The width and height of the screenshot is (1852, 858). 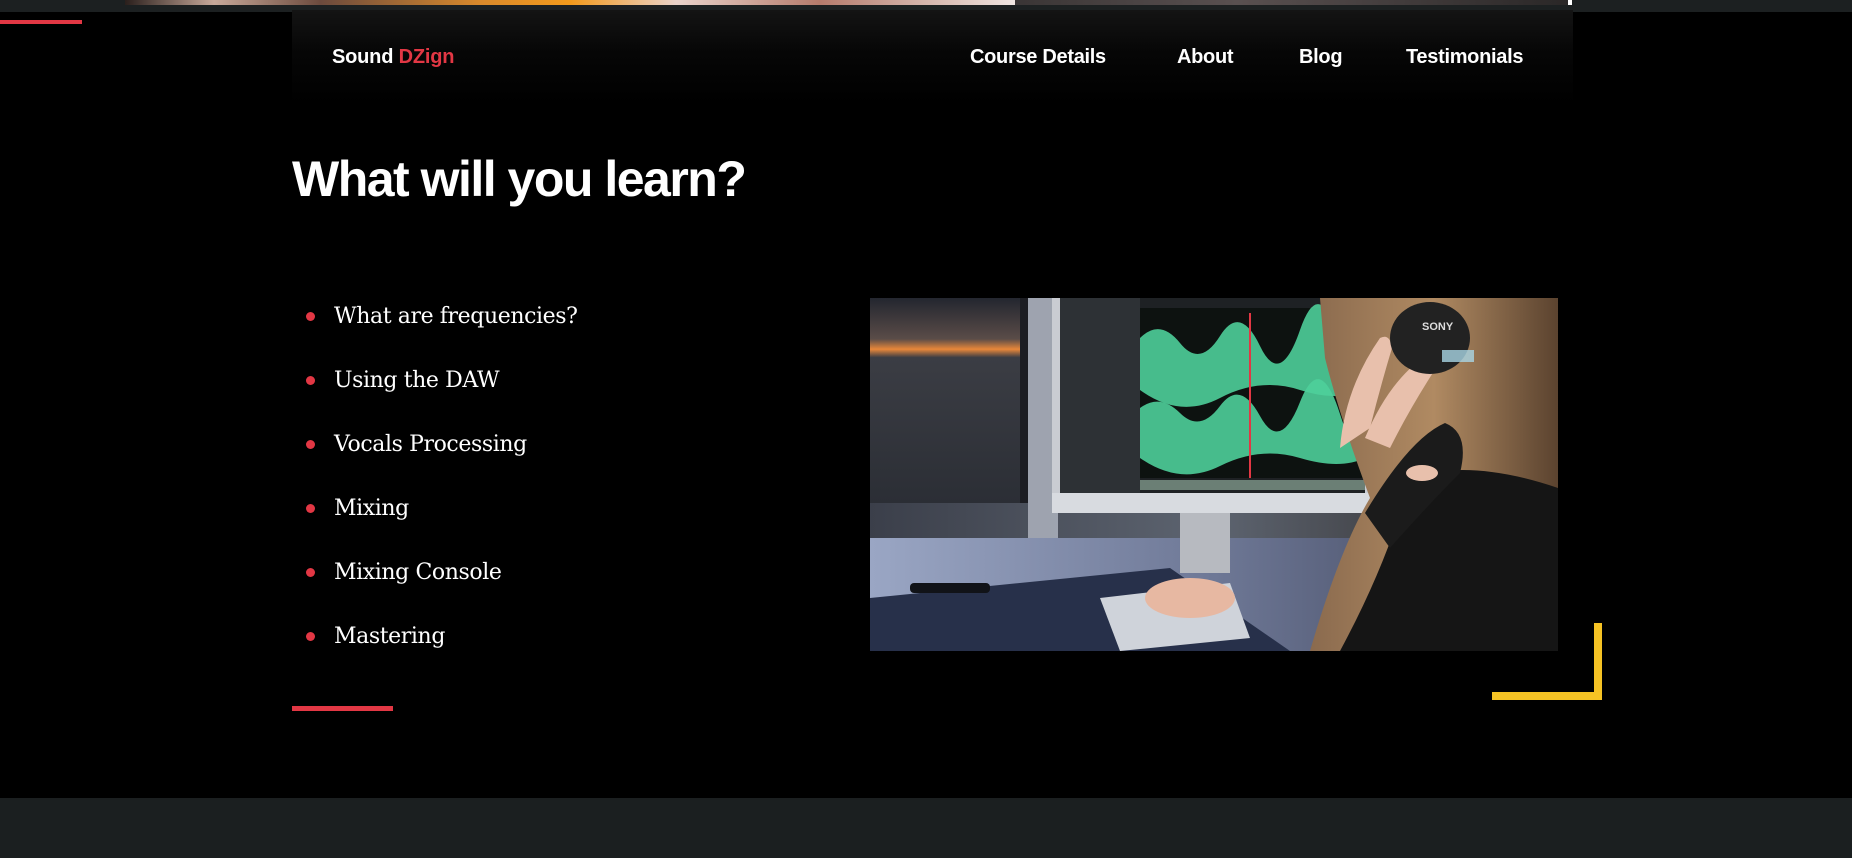 What do you see at coordinates (426, 57) in the screenshot?
I see `brand-name-accent: DZign` at bounding box center [426, 57].